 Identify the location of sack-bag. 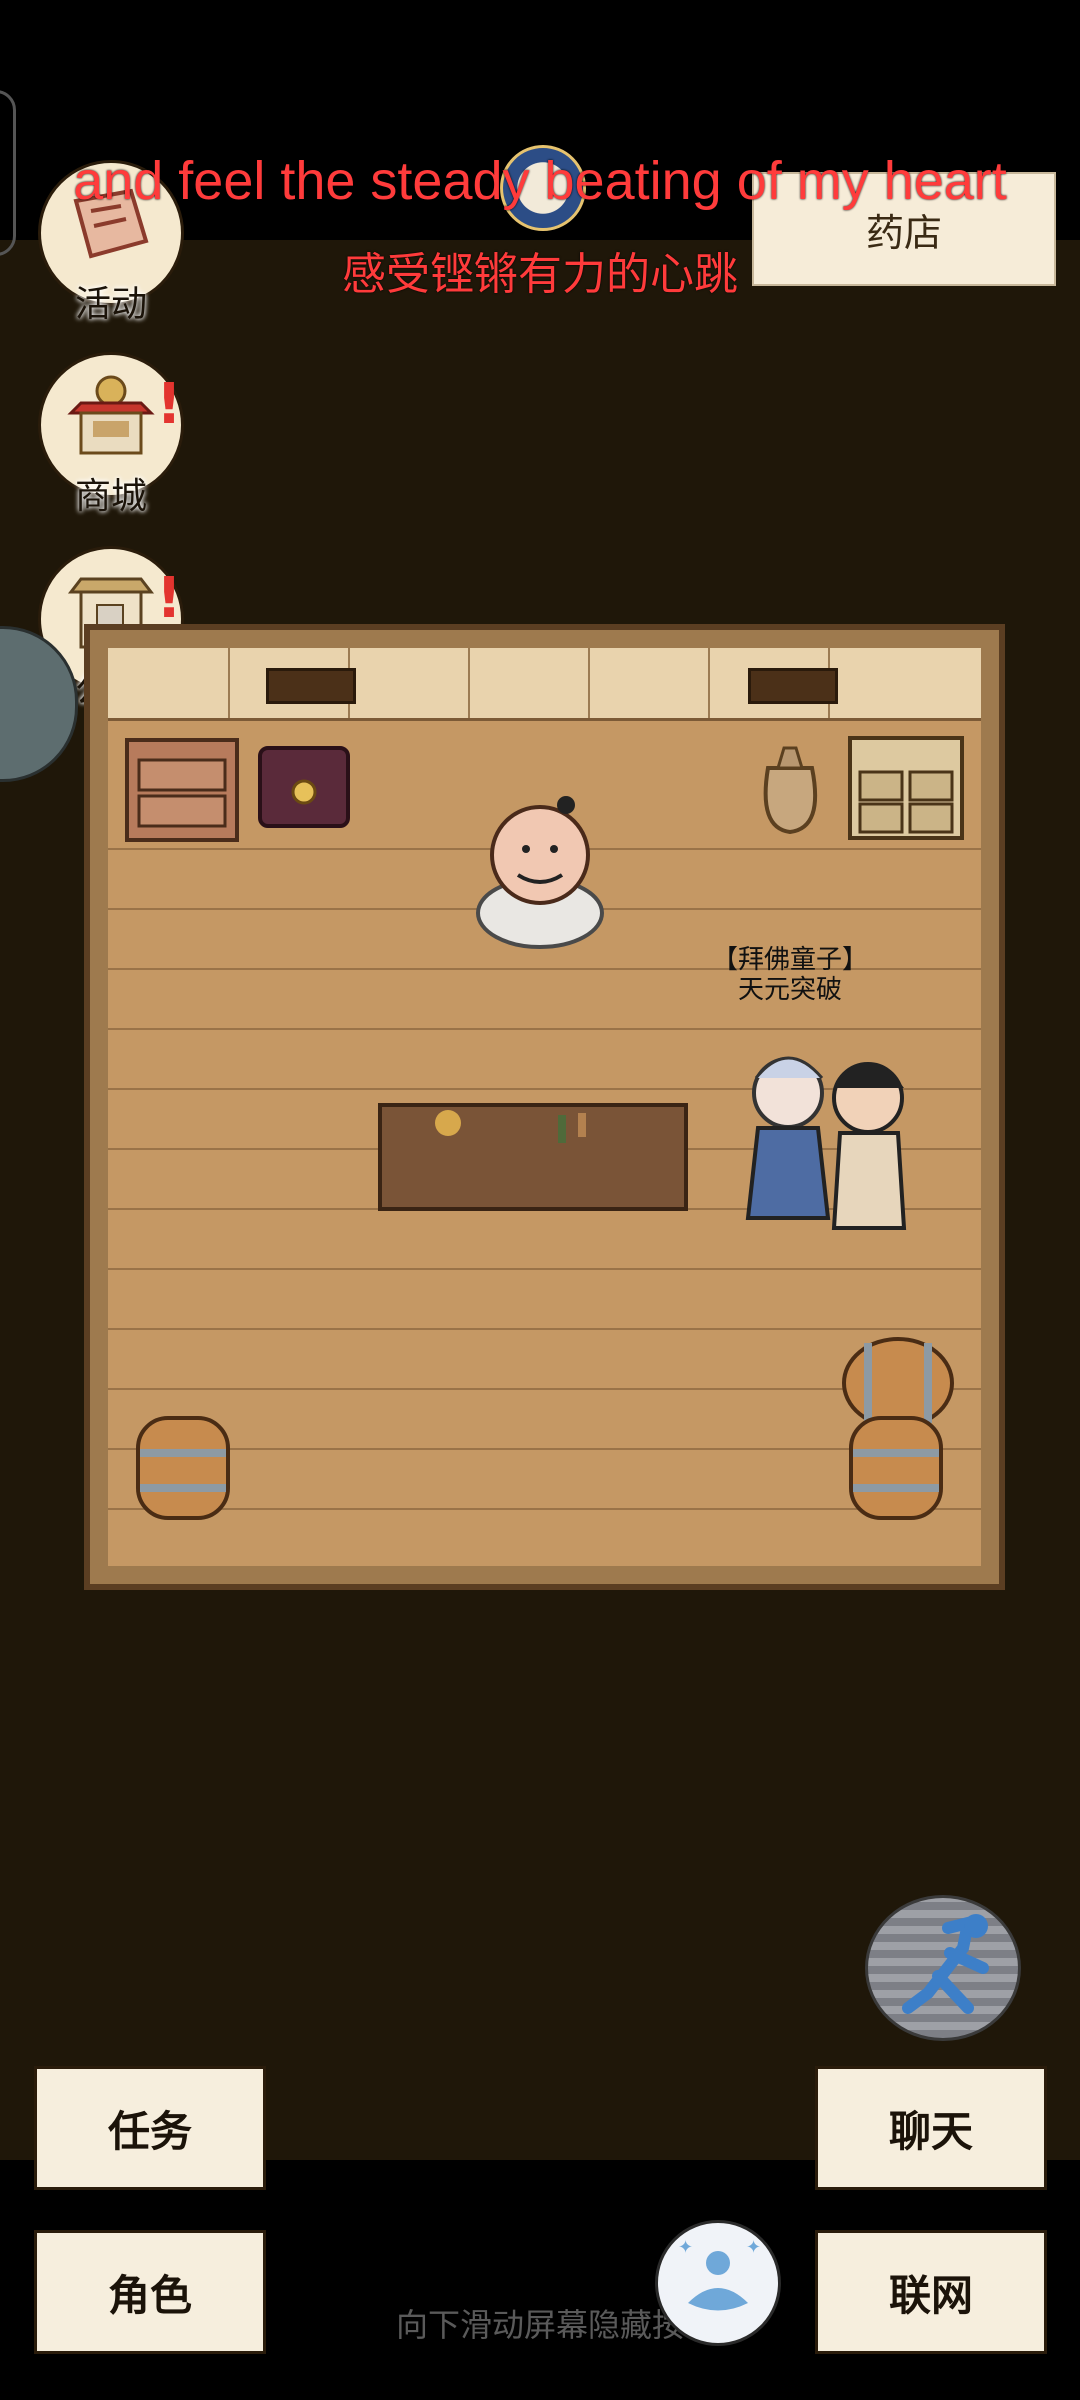
(790, 790).